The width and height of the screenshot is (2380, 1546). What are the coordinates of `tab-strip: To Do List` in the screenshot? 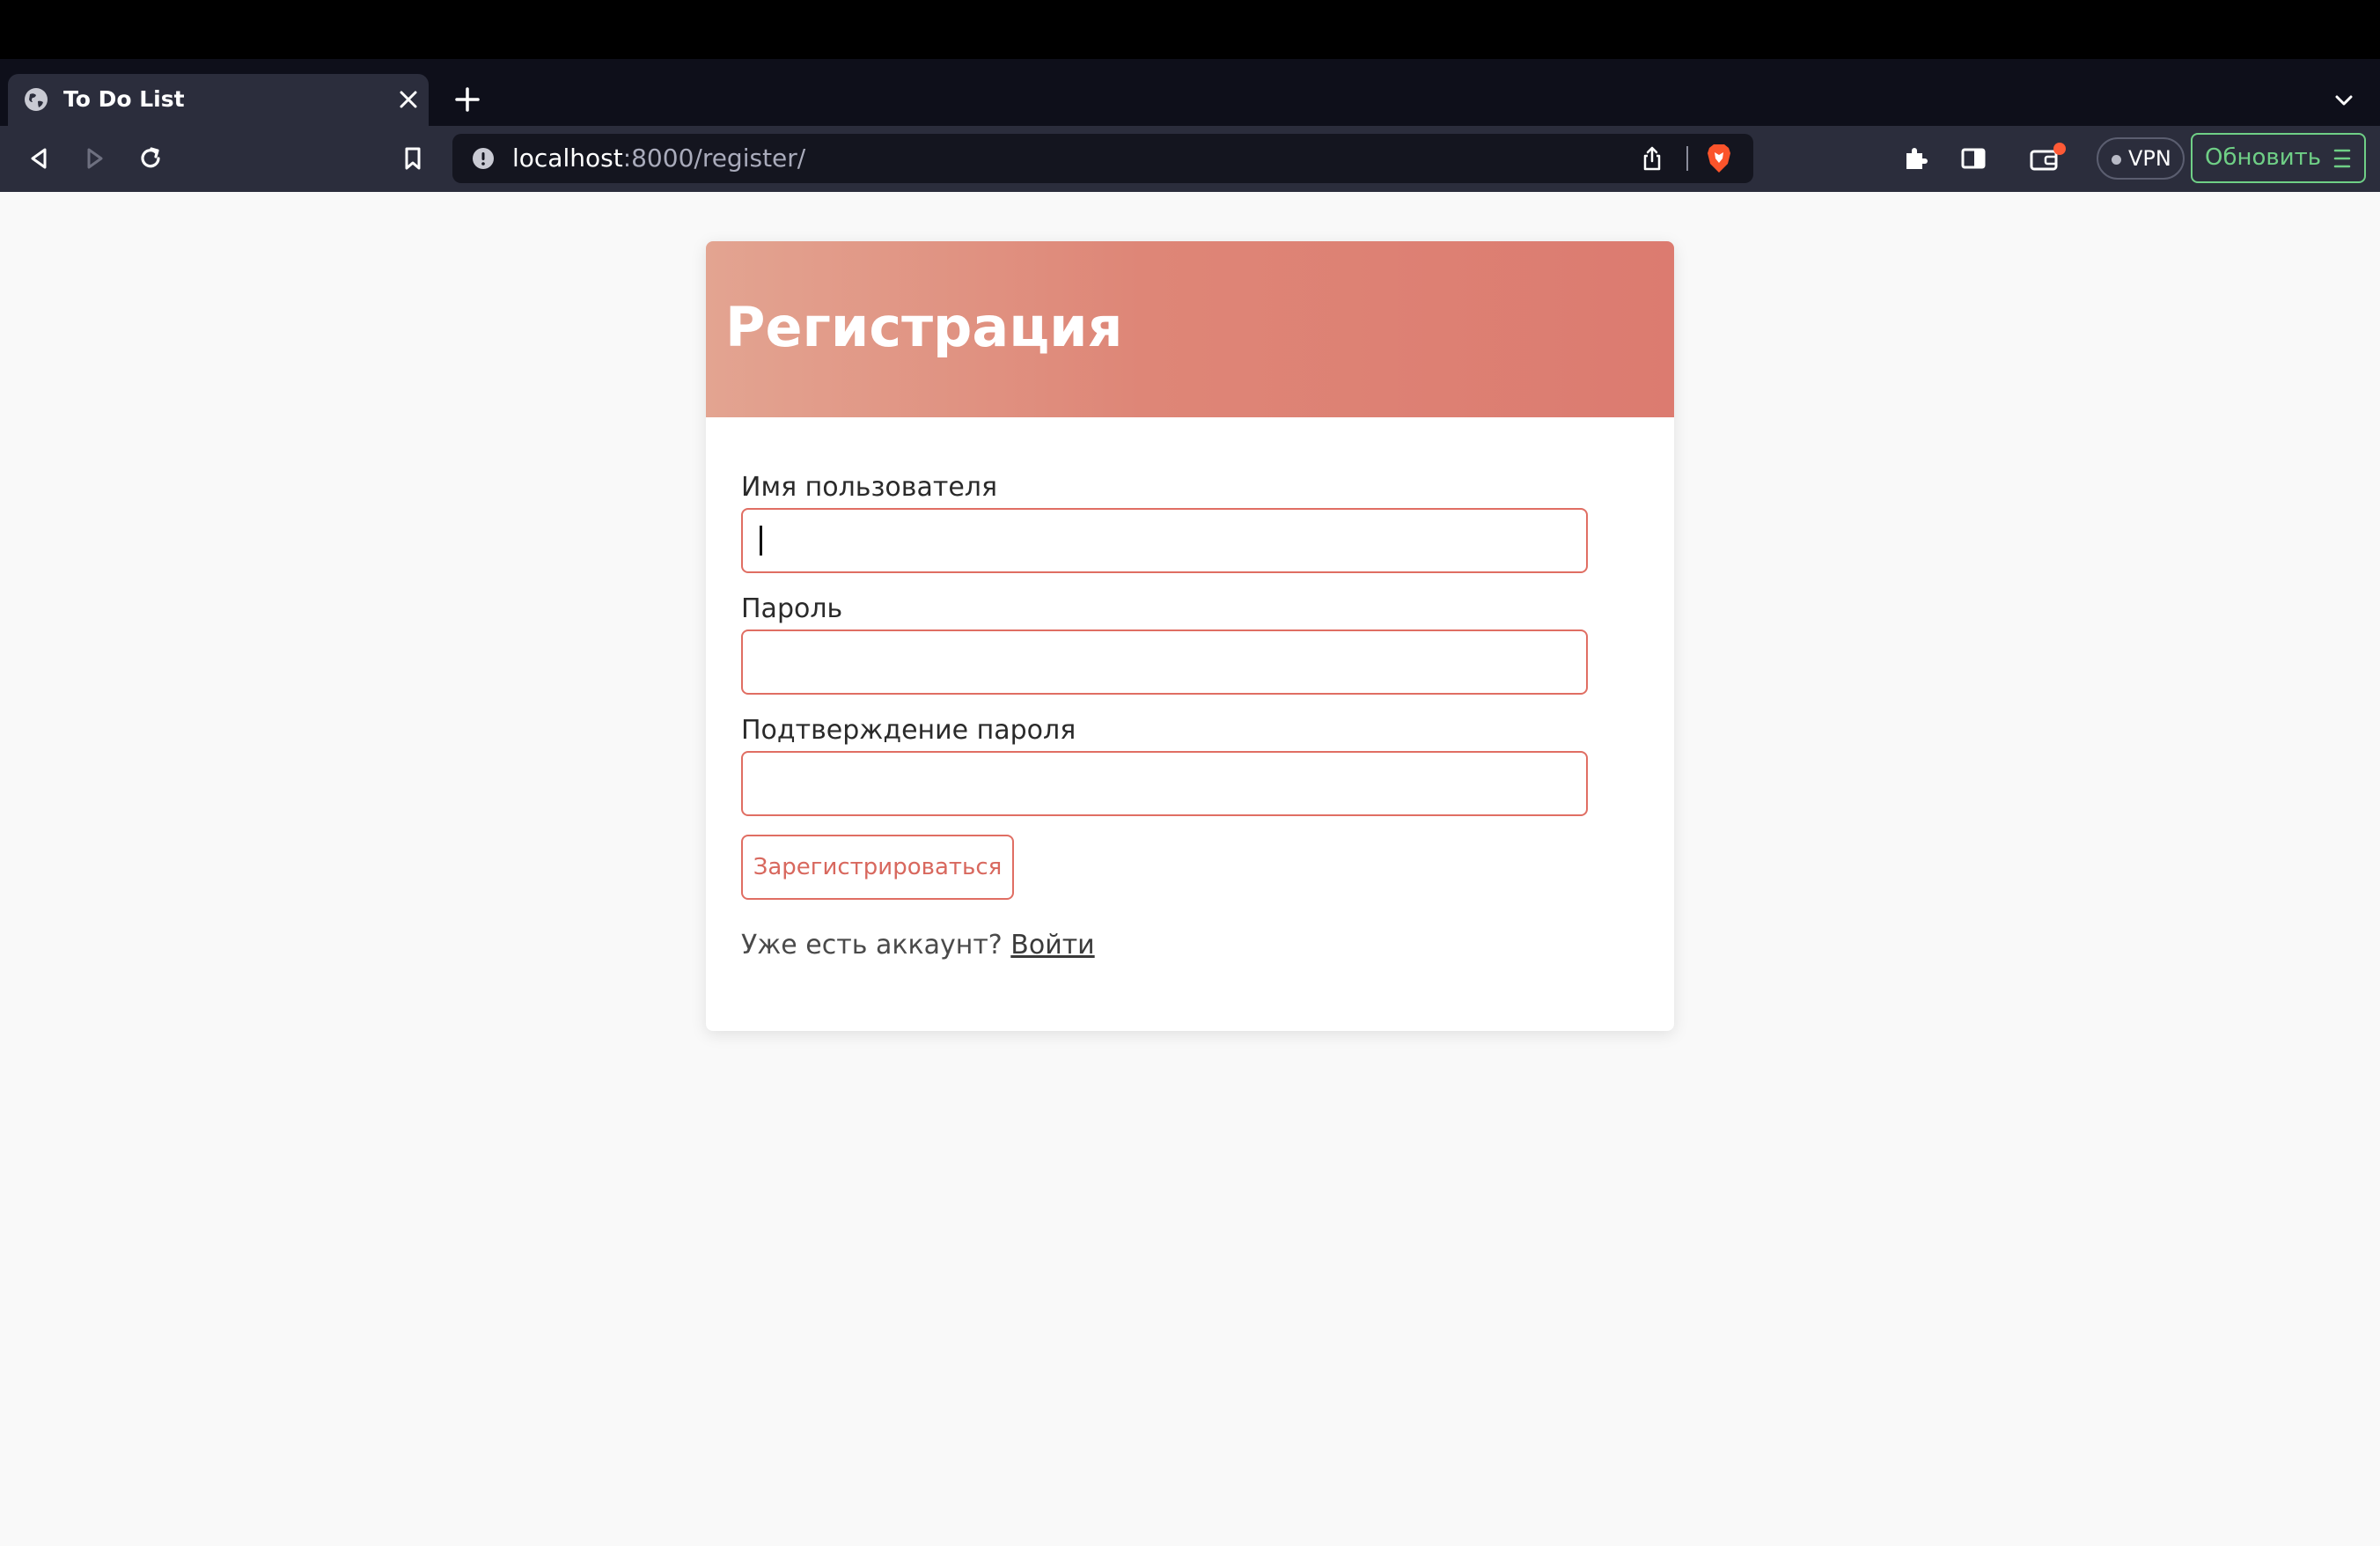 It's located at (1190, 92).